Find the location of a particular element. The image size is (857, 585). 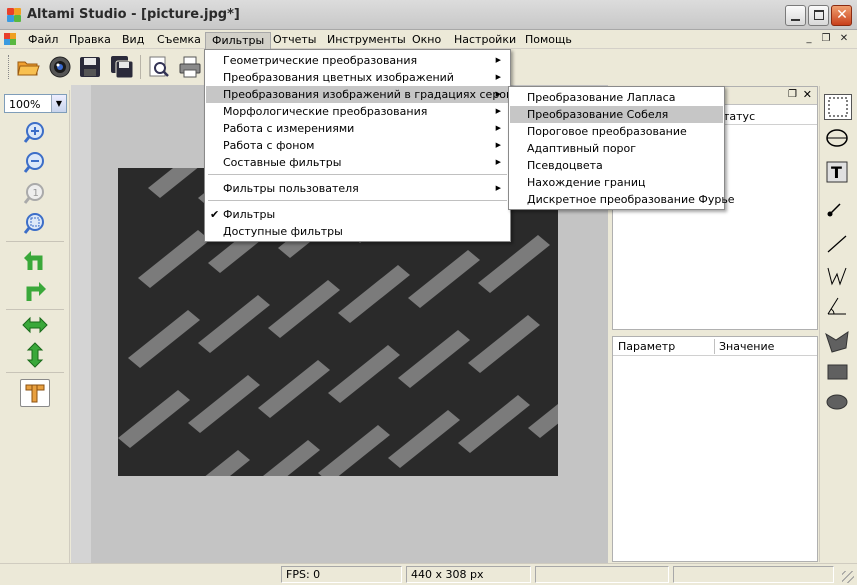

mdi-restore-button: ❐ is located at coordinates (826, 39).